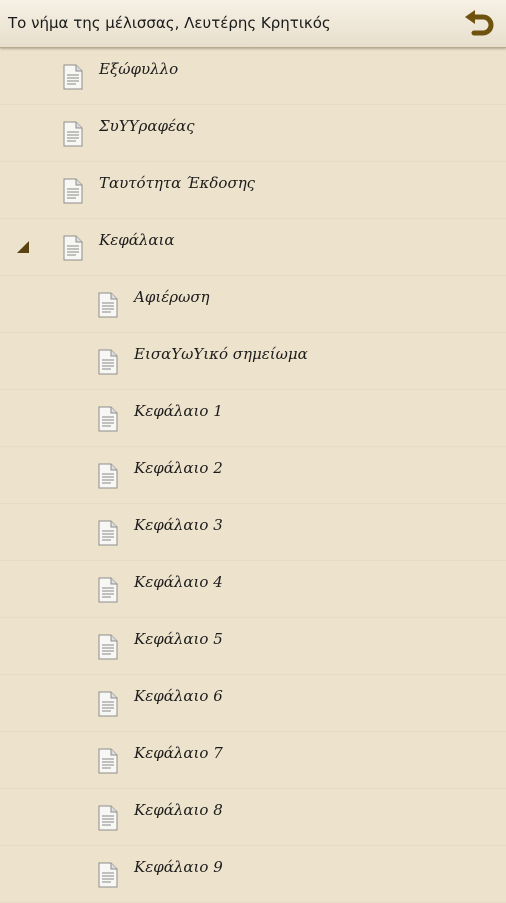 This screenshot has width=506, height=903. I want to click on toc-item-label: Κεφάλαια, so click(137, 240).